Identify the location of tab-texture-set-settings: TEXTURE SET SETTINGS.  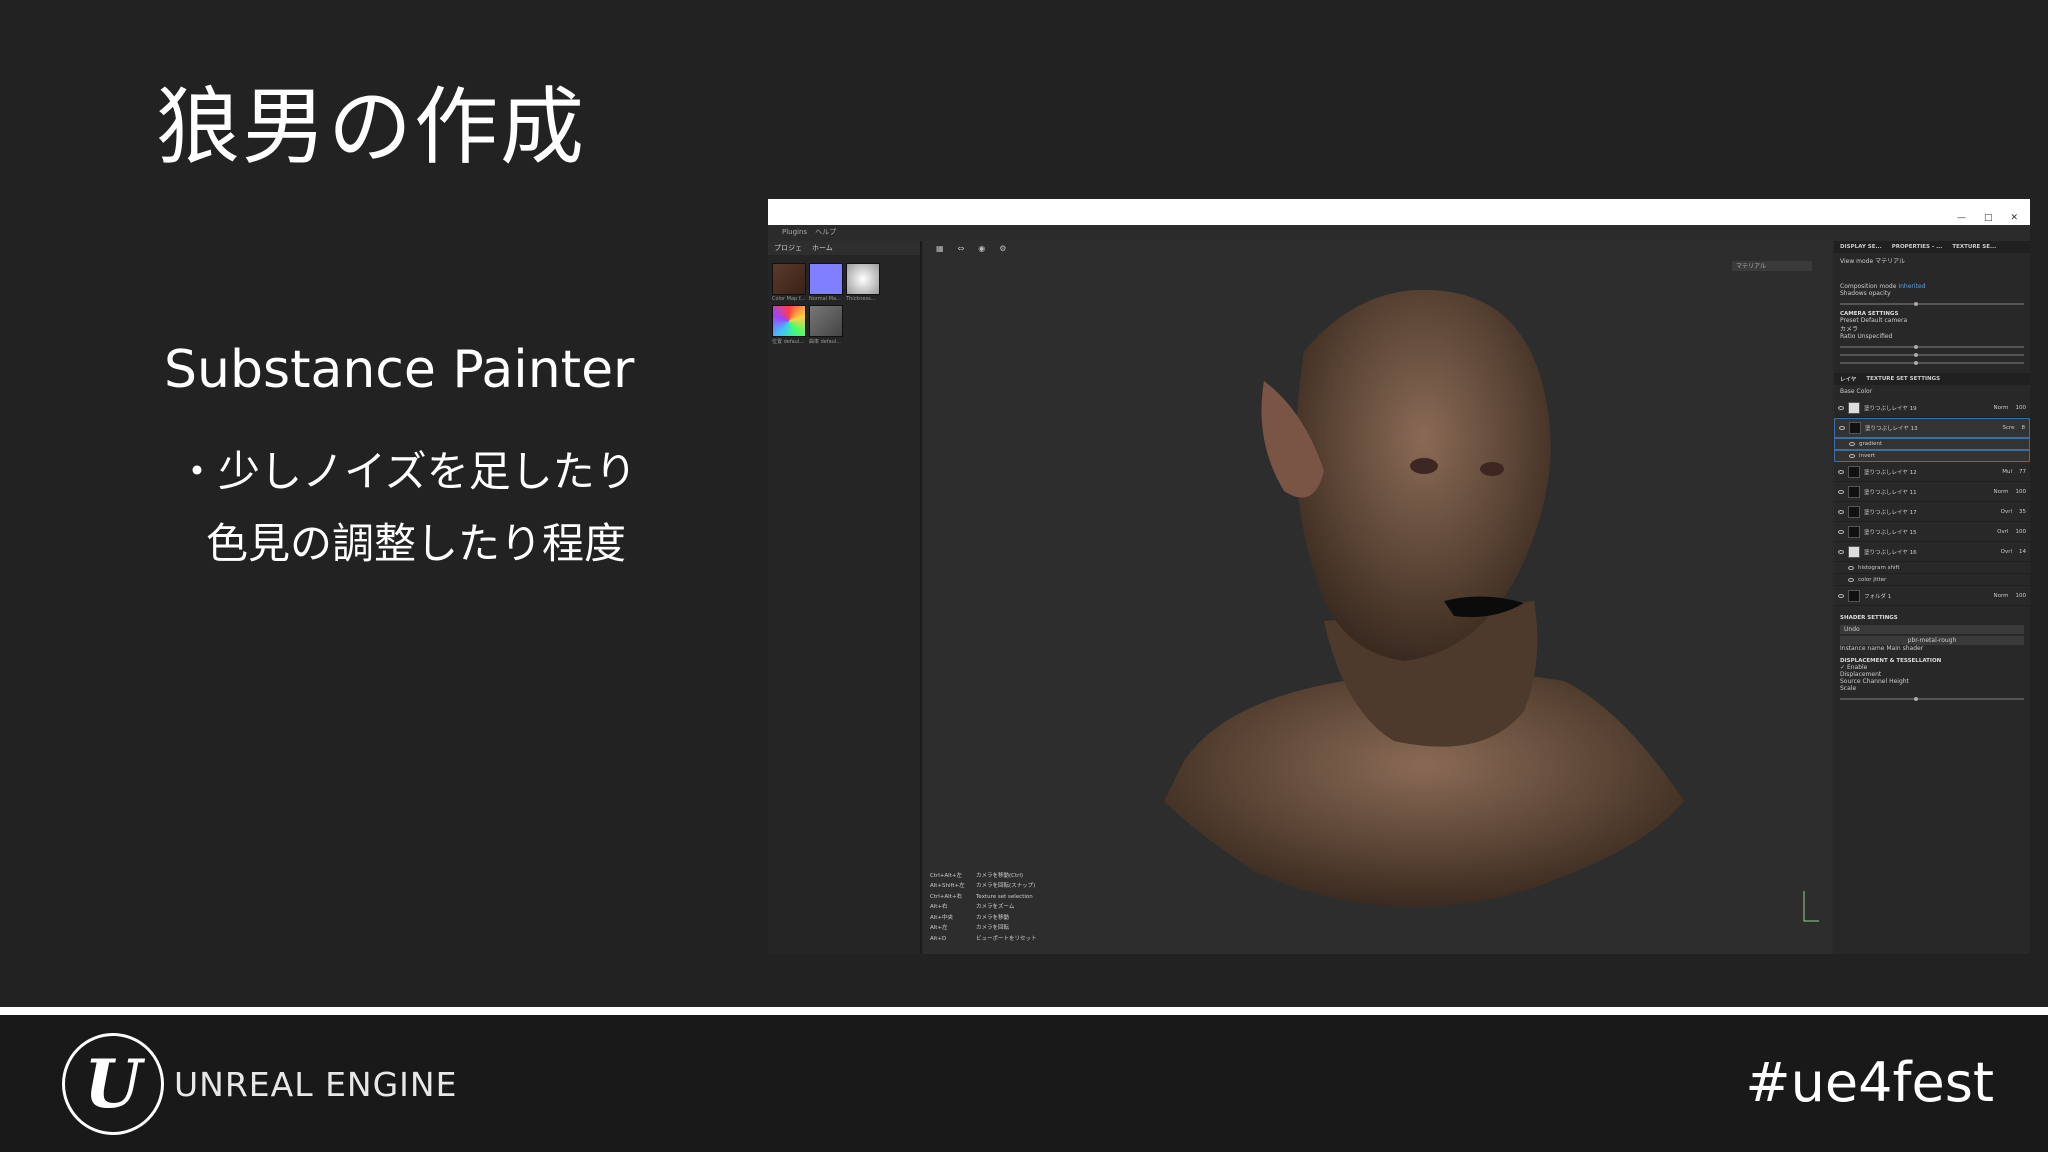
(1903, 379).